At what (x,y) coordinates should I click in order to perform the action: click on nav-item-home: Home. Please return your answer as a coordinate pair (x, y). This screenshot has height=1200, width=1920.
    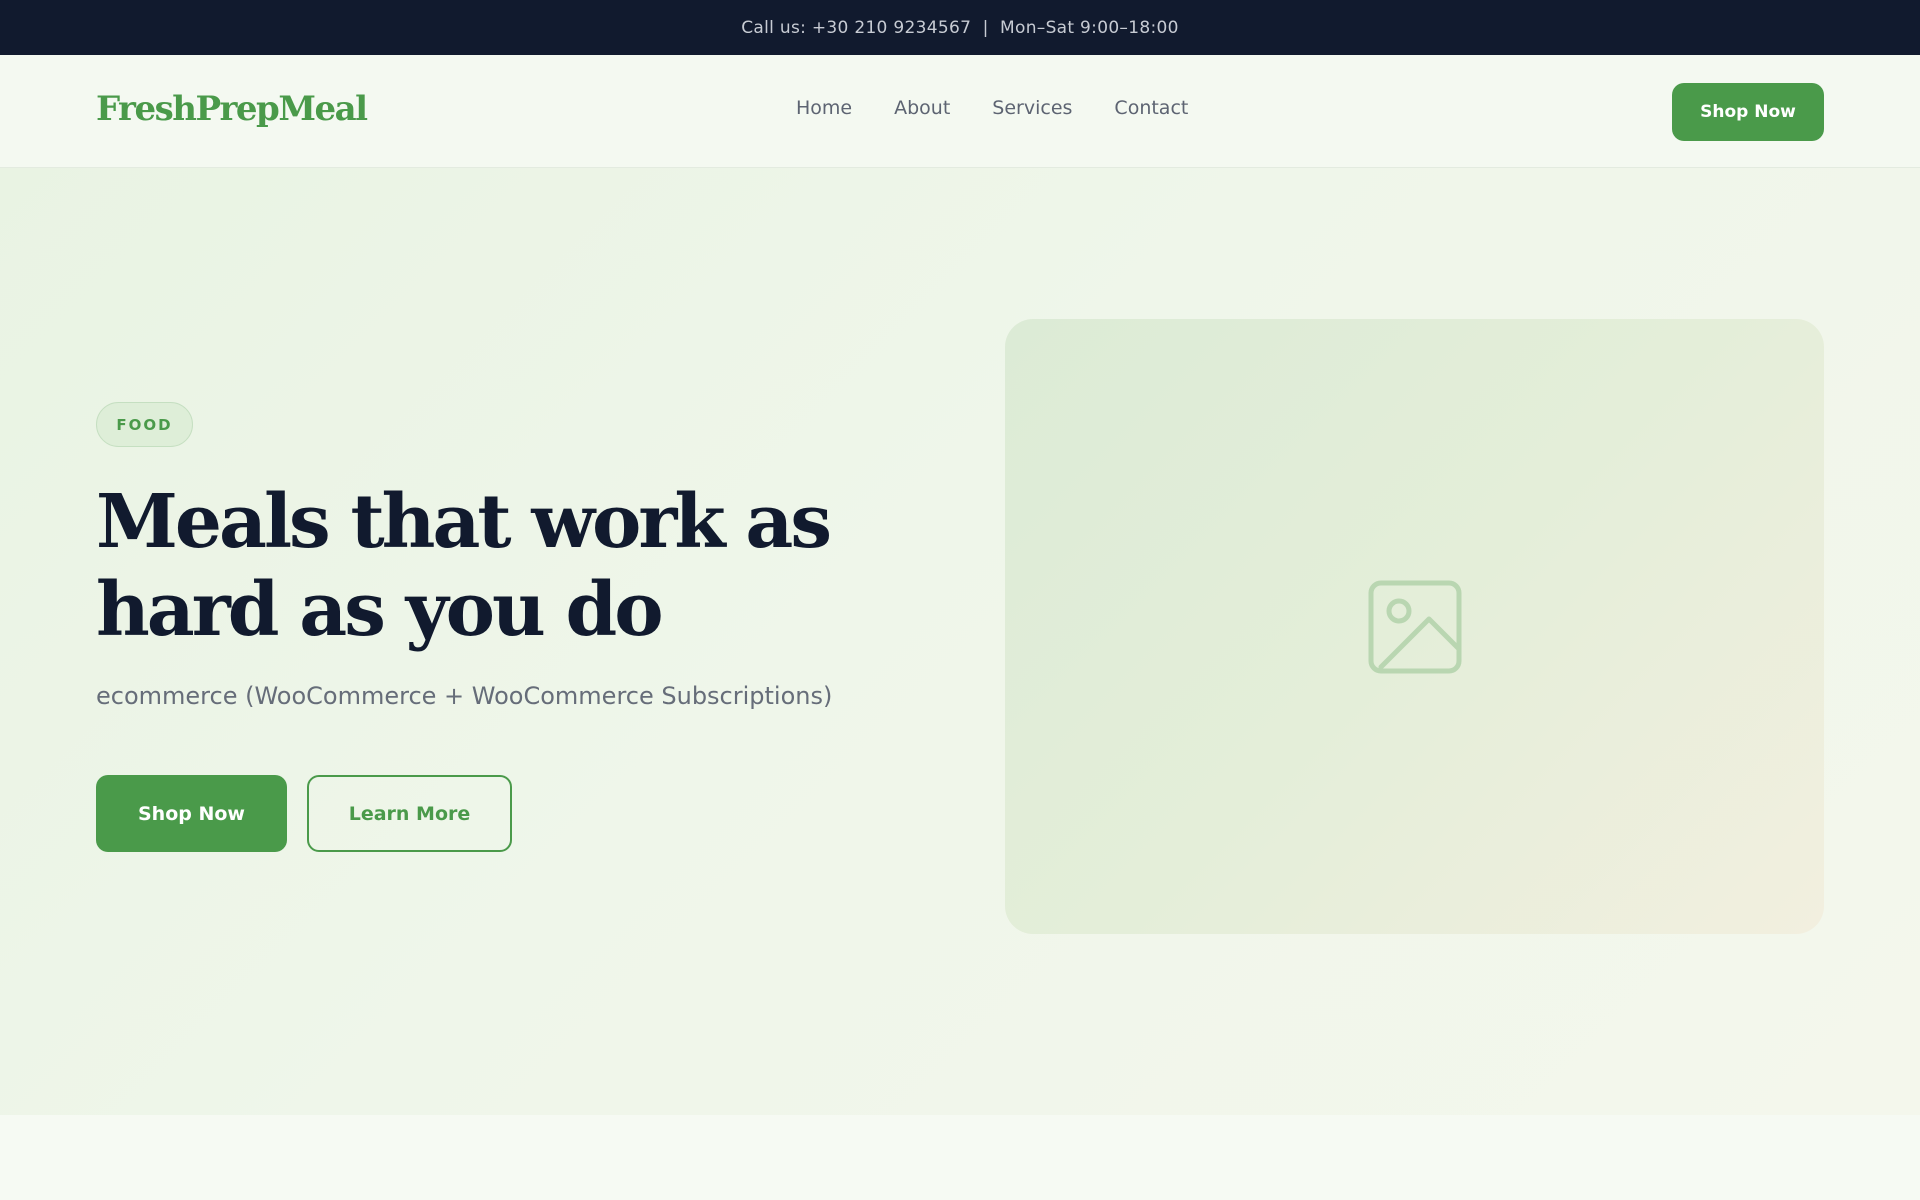
    Looking at the image, I should click on (824, 108).